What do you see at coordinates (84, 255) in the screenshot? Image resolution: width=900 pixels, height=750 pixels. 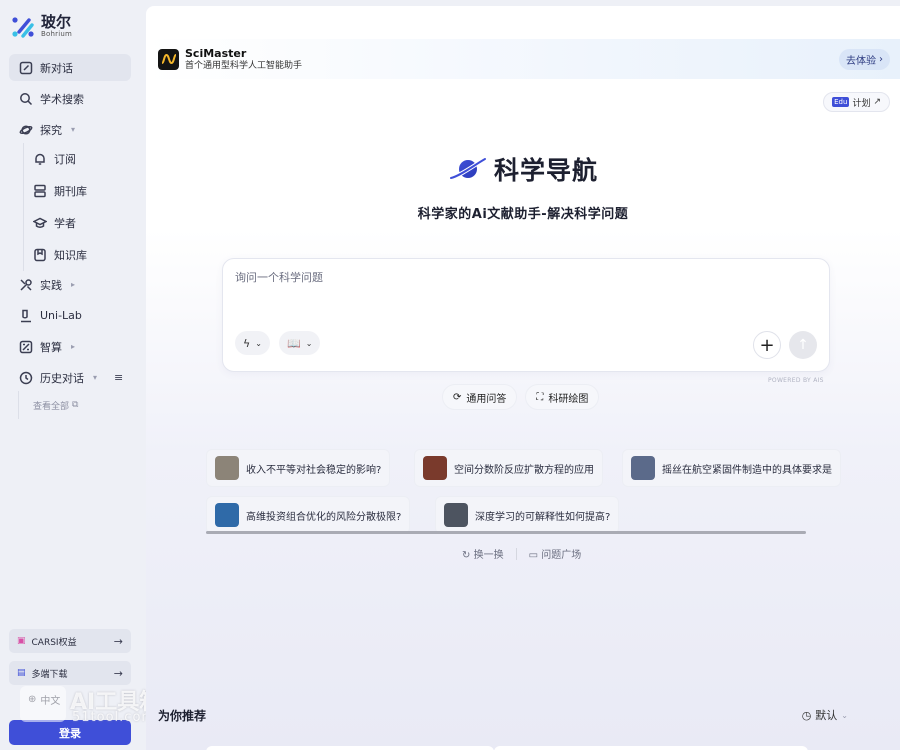 I see `sidebar-item-knowledge-base: 知识库` at bounding box center [84, 255].